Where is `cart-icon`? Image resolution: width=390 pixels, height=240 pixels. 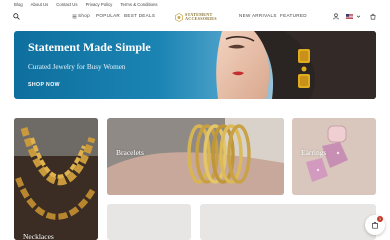
cart-icon is located at coordinates (373, 16).